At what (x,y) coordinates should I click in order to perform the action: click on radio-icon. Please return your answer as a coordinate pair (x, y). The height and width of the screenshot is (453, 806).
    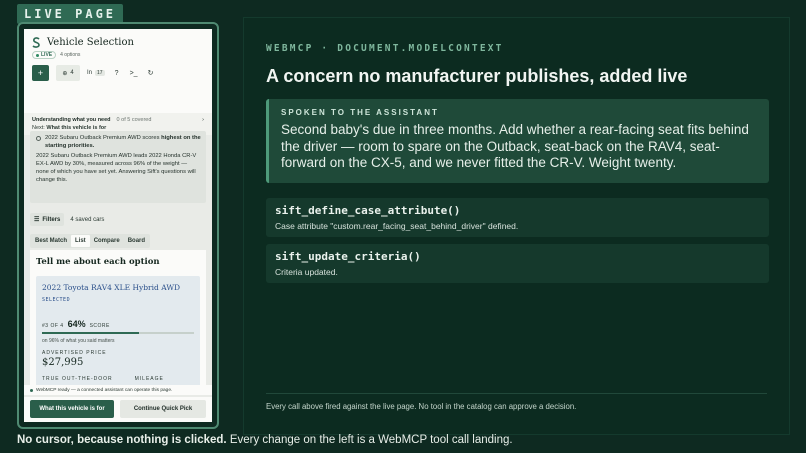
    Looking at the image, I should click on (38, 138).